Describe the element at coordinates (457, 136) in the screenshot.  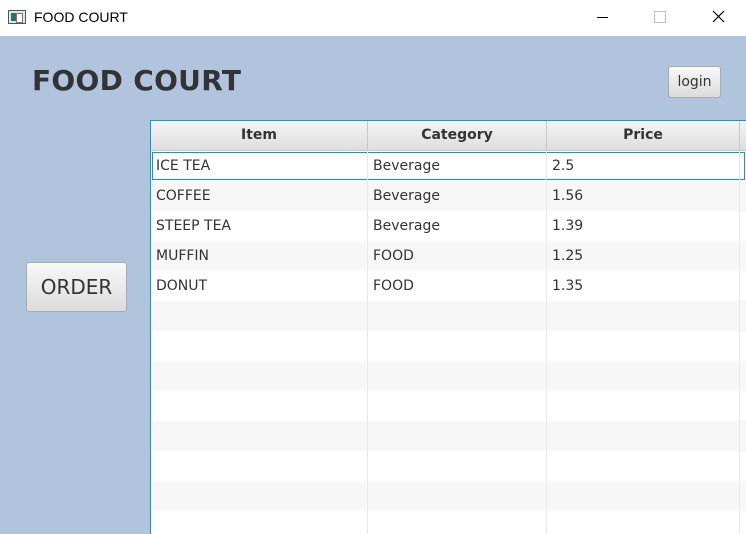
I see `column-header-category: Category` at that location.